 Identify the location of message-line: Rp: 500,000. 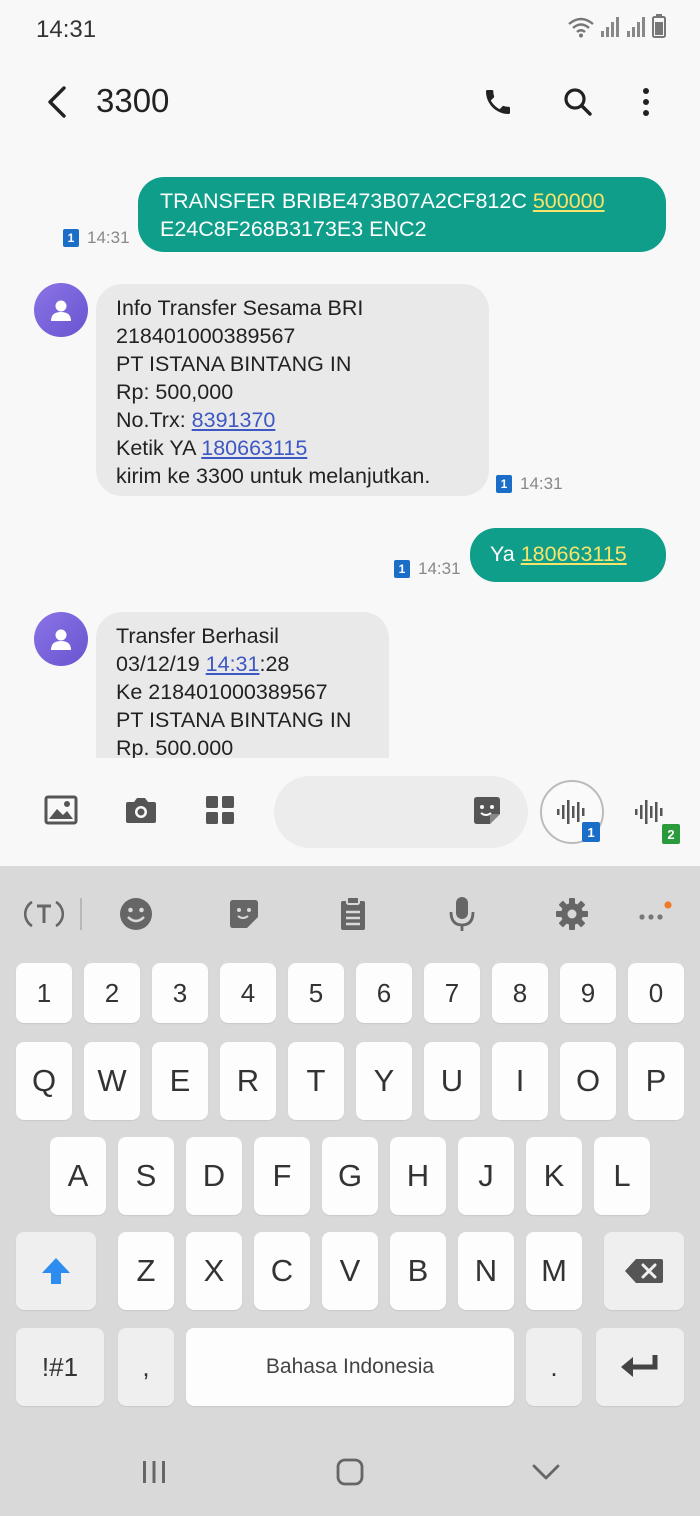
(175, 392).